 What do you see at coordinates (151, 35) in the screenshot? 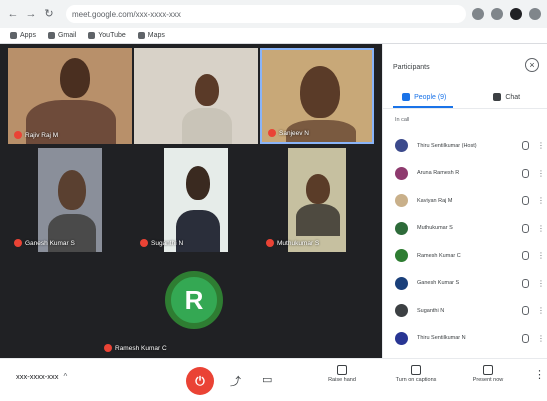
I see `bookmark-maps: Maps` at bounding box center [151, 35].